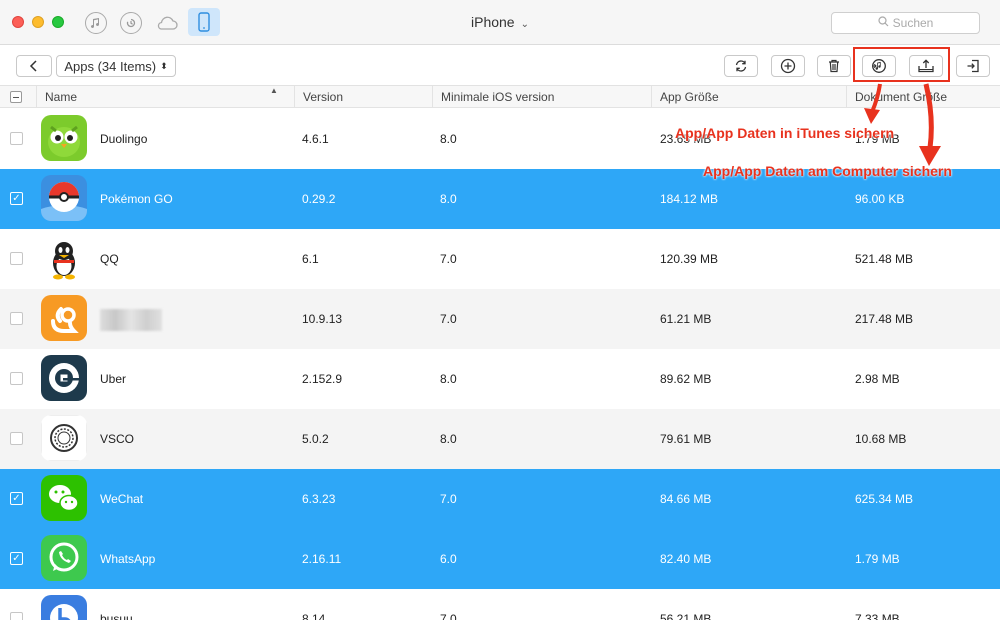 The image size is (1000, 620). I want to click on doc-size: 625.34 MB, so click(884, 499).